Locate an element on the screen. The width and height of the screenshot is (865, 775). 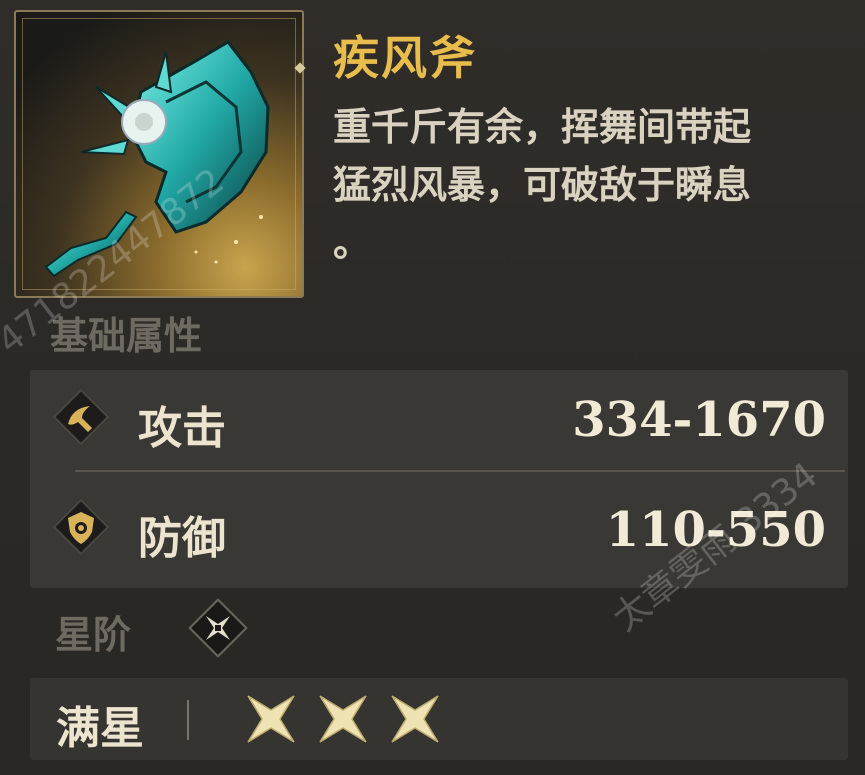
stat-label: 防御 is located at coordinates (182, 538).